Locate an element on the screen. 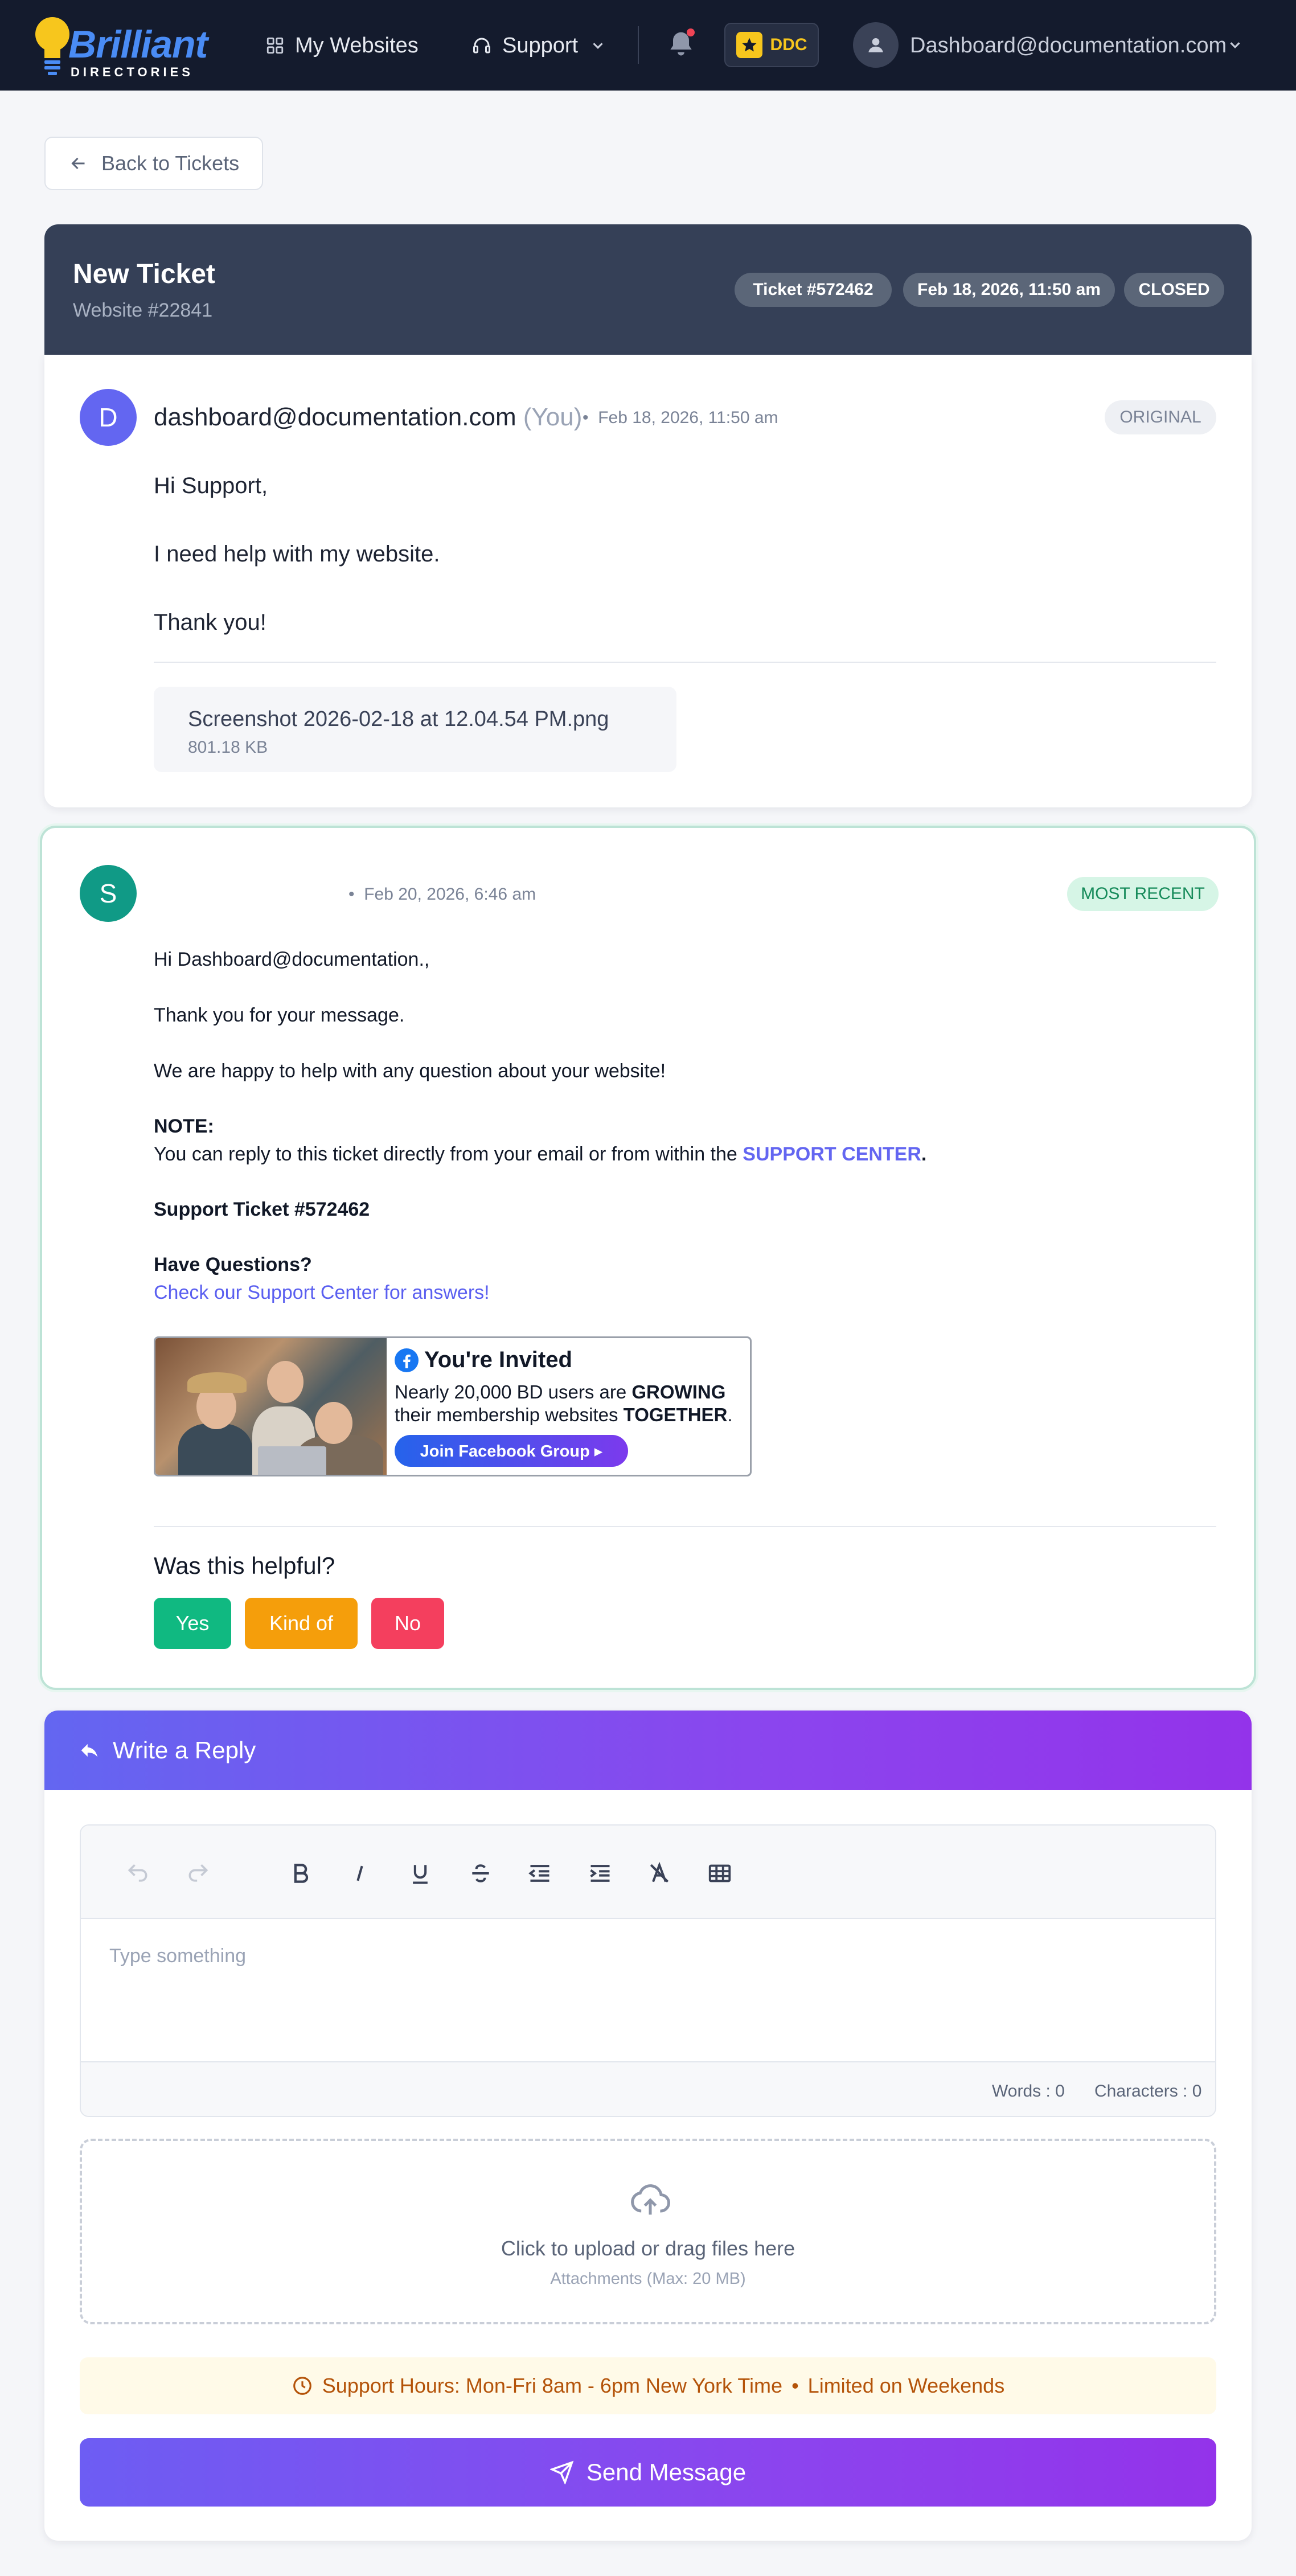 This screenshot has height=2576, width=1296. underline-icon is located at coordinates (420, 1873).